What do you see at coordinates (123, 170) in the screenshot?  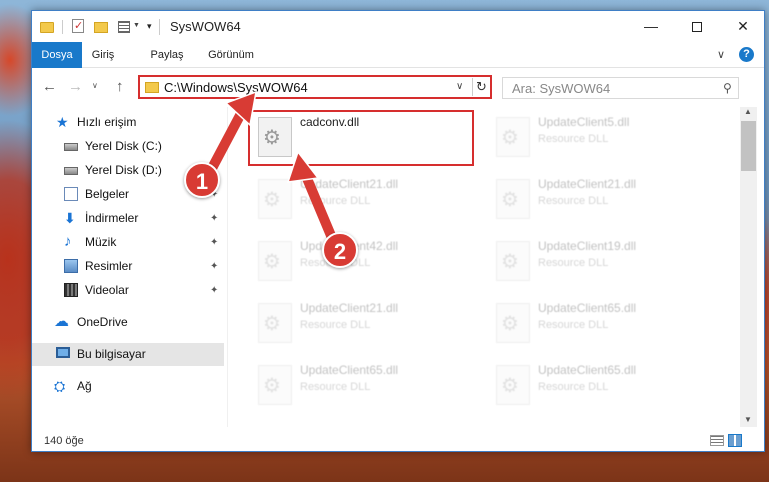 I see `sidebar-item-label: Yerel Disk (D:)` at bounding box center [123, 170].